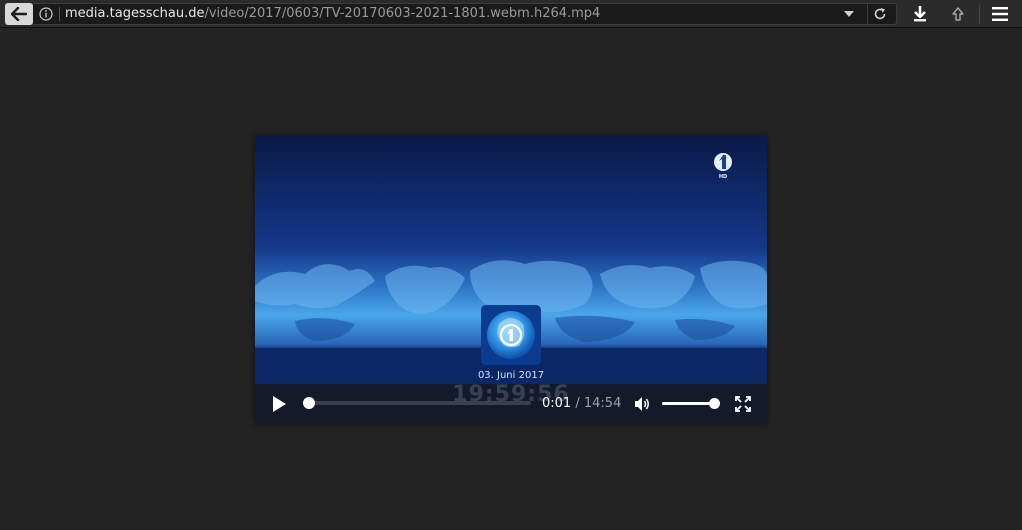 This screenshot has width=1022, height=530. Describe the element at coordinates (714, 403) in the screenshot. I see `volume-thumb` at that location.